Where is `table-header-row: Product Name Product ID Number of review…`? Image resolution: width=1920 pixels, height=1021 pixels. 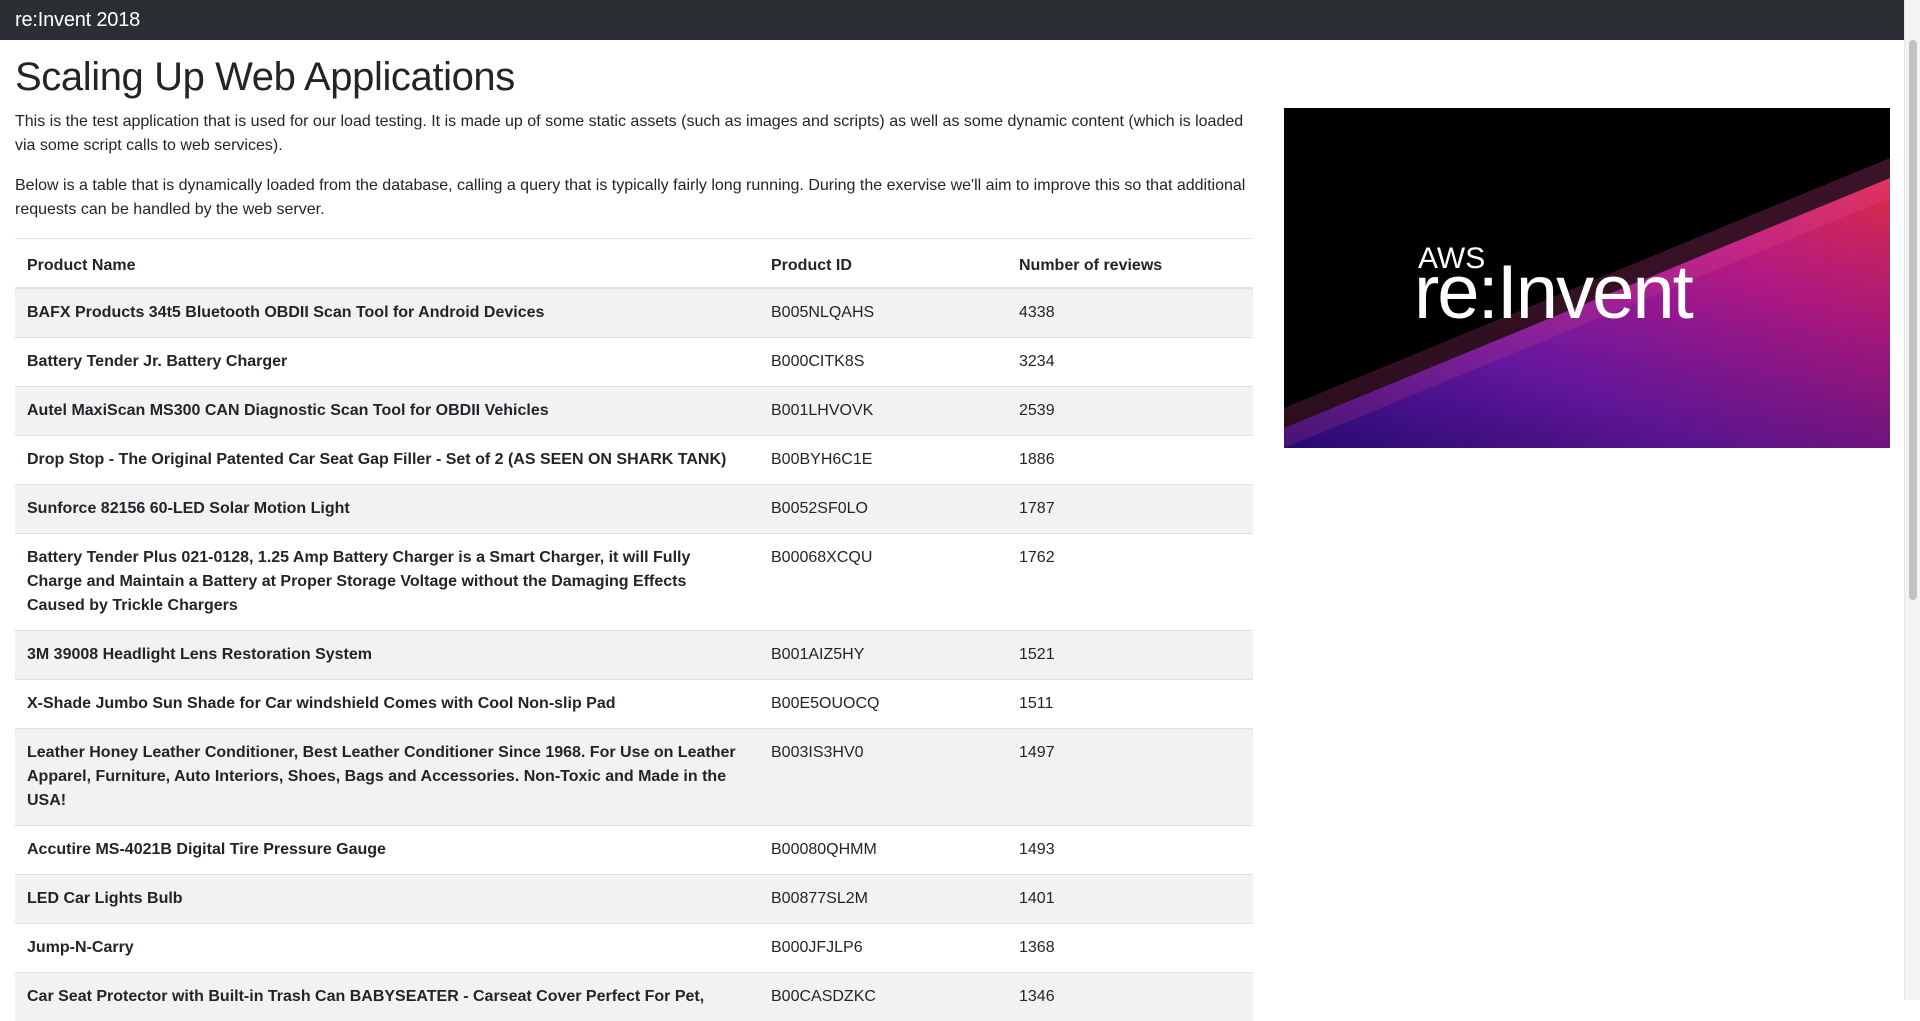 table-header-row: Product Name Product ID Number of review… is located at coordinates (634, 264).